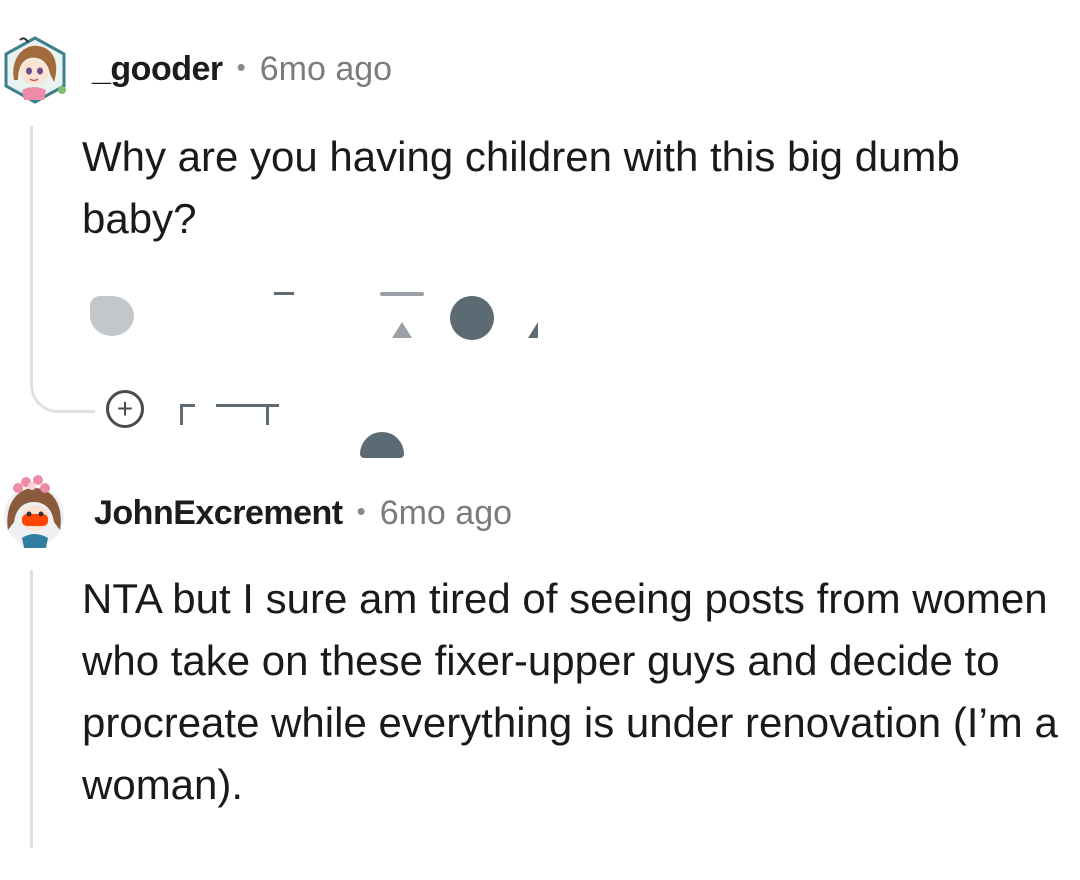 Image resolution: width=1080 pixels, height=880 pixels. What do you see at coordinates (139, 218) in the screenshot?
I see `comment-line: baby?` at bounding box center [139, 218].